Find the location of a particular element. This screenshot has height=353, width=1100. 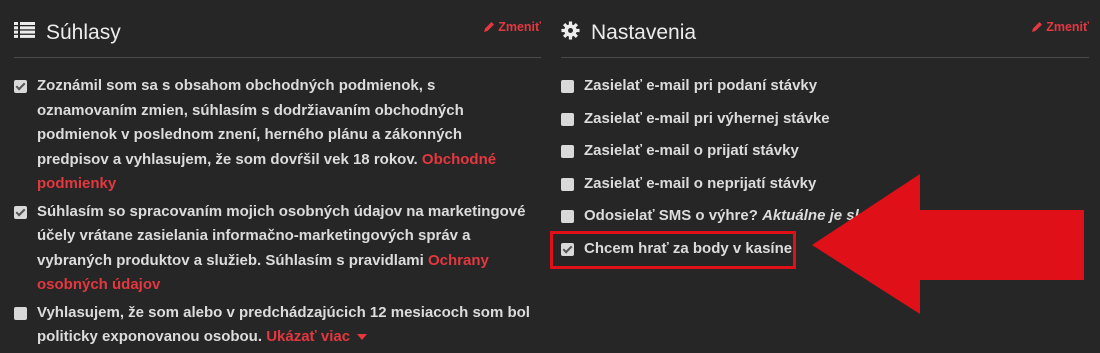

arrow-left-icon is located at coordinates (948, 246).